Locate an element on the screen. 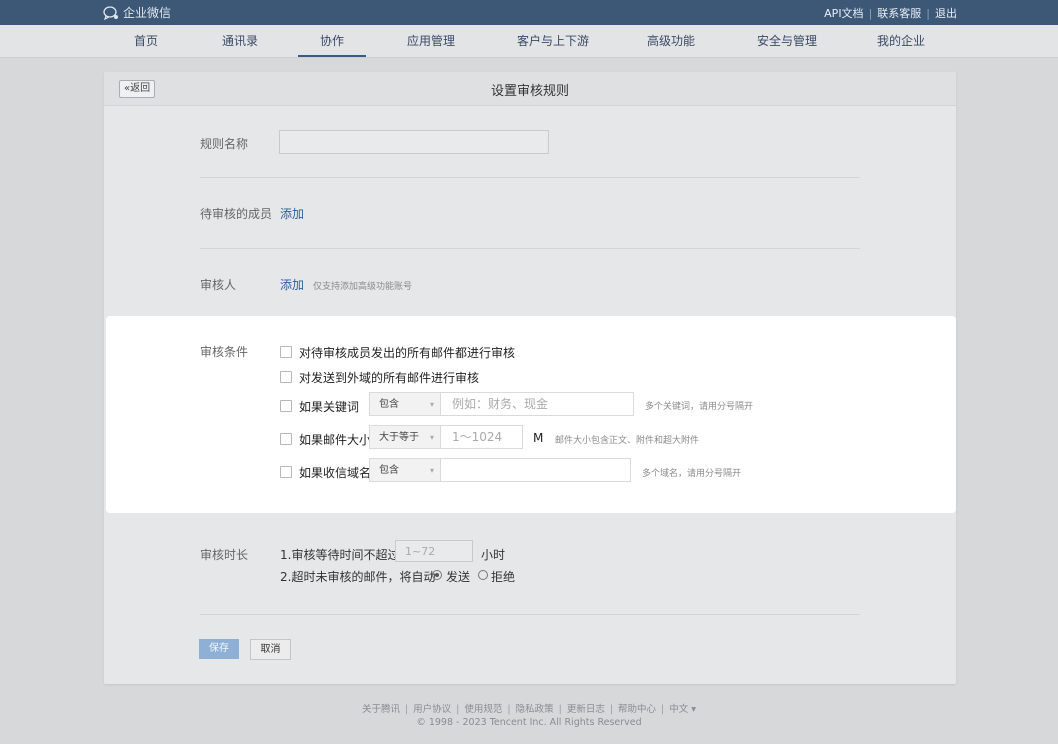  contact-support-link: 联系客服 is located at coordinates (899, 13).